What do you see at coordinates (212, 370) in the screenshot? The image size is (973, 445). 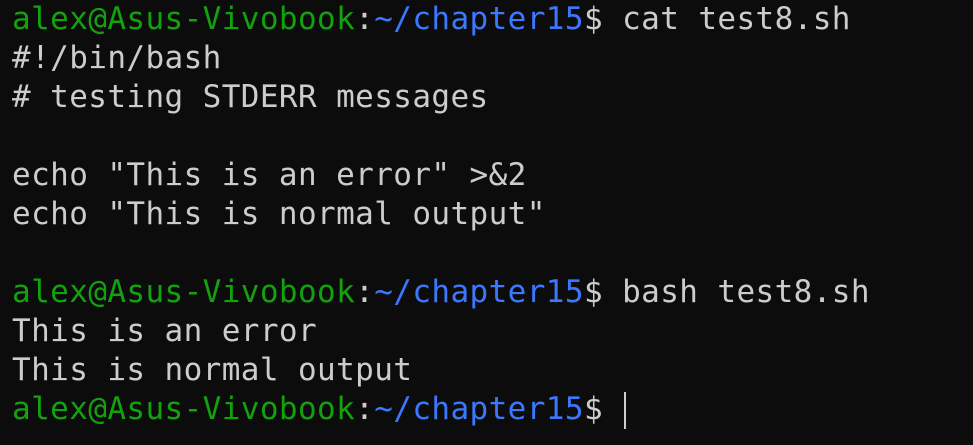 I see `output-line: This is normal output` at bounding box center [212, 370].